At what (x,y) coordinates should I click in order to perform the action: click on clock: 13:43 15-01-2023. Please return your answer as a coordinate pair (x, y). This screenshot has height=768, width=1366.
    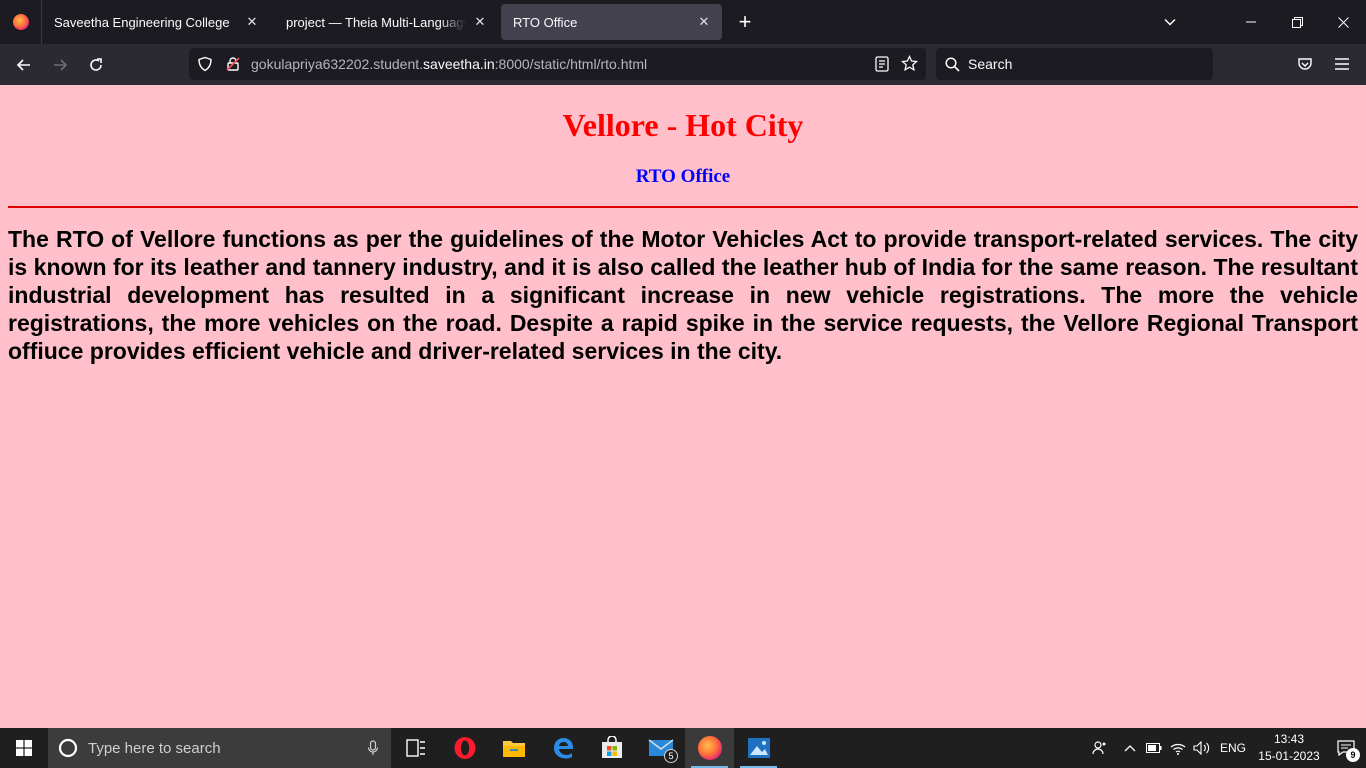
    Looking at the image, I should click on (1289, 748).